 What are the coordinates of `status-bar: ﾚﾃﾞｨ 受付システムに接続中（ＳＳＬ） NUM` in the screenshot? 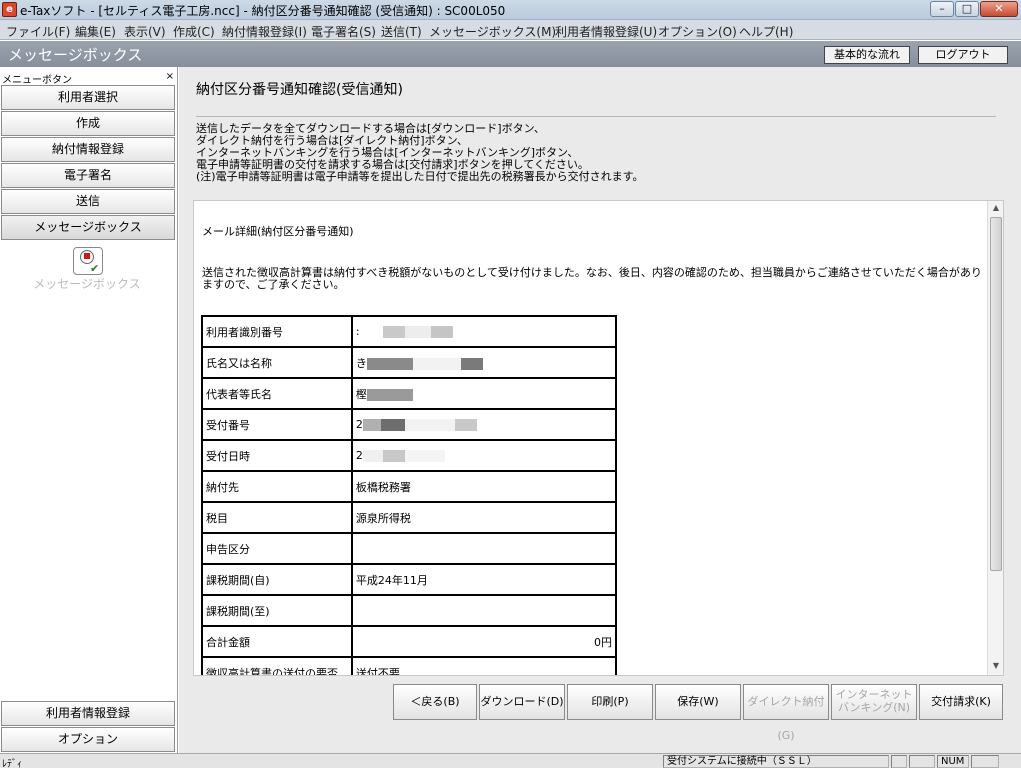 It's located at (510, 761).